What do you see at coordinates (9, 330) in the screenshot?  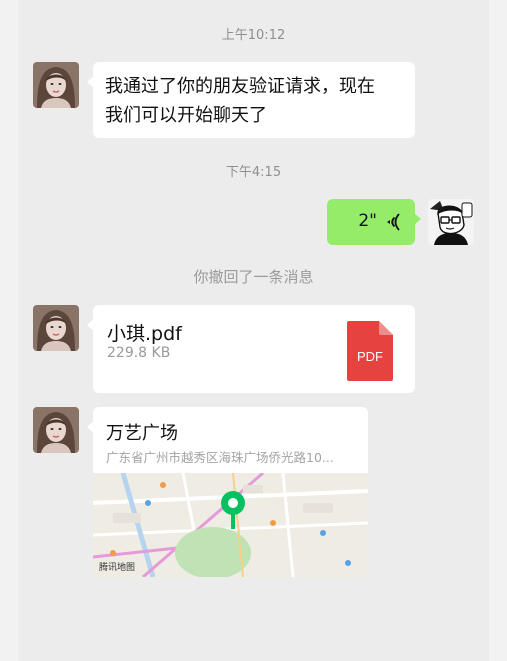 I see `left-margin` at bounding box center [9, 330].